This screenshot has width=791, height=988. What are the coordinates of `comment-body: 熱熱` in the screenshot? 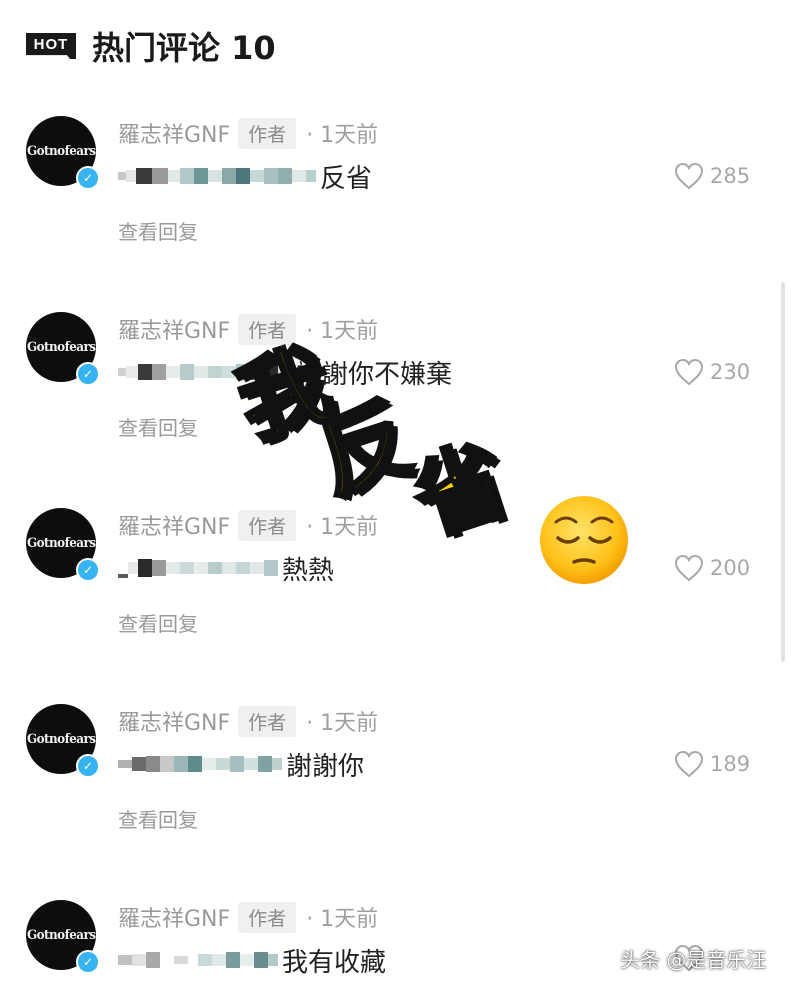 It's located at (226, 568).